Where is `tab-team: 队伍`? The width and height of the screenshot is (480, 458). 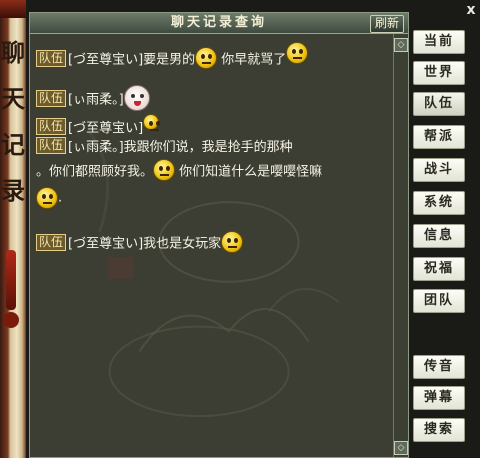 tab-team: 队伍 is located at coordinates (439, 104).